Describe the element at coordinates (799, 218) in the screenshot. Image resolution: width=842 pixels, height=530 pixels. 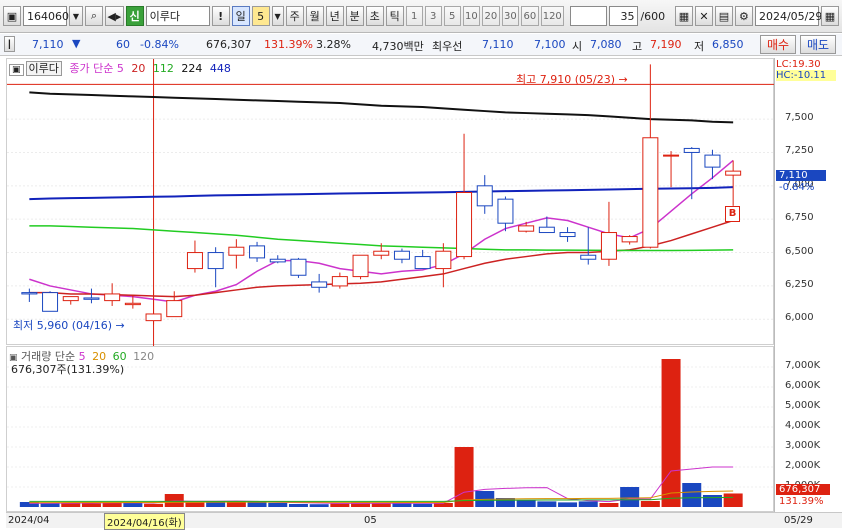
I see `price-tick-label: 6,750` at that location.